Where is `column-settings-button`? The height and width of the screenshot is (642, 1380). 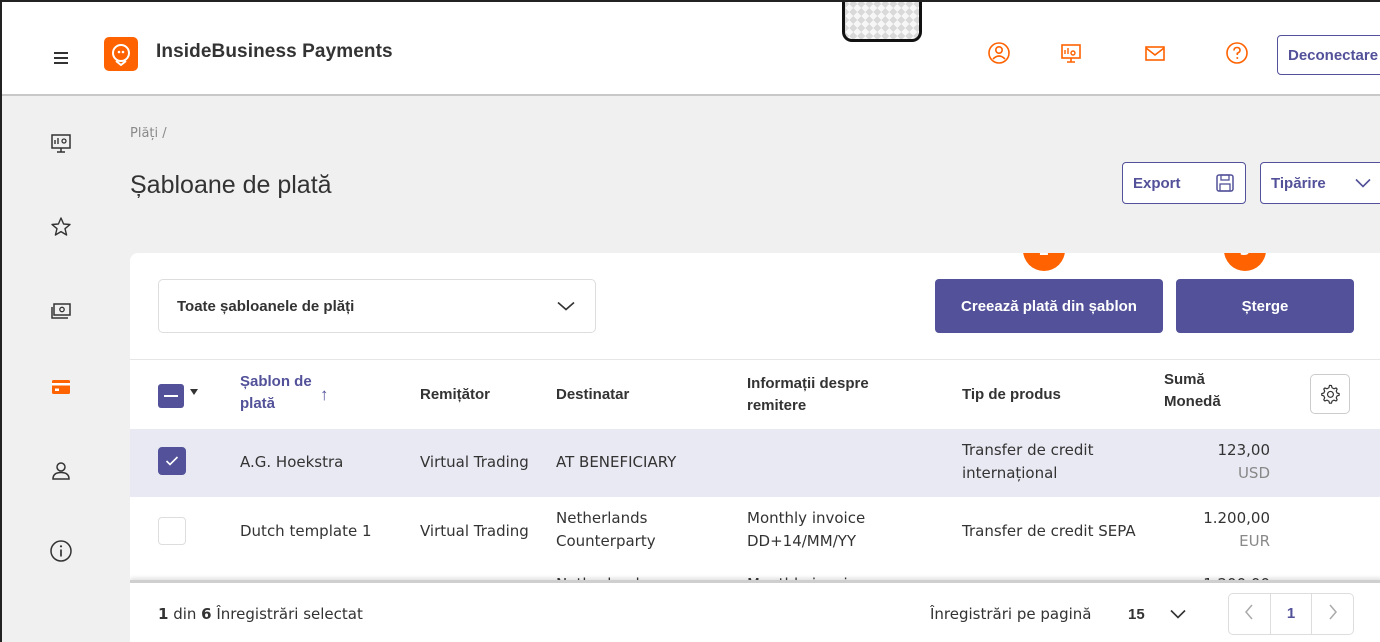 column-settings-button is located at coordinates (1330, 394).